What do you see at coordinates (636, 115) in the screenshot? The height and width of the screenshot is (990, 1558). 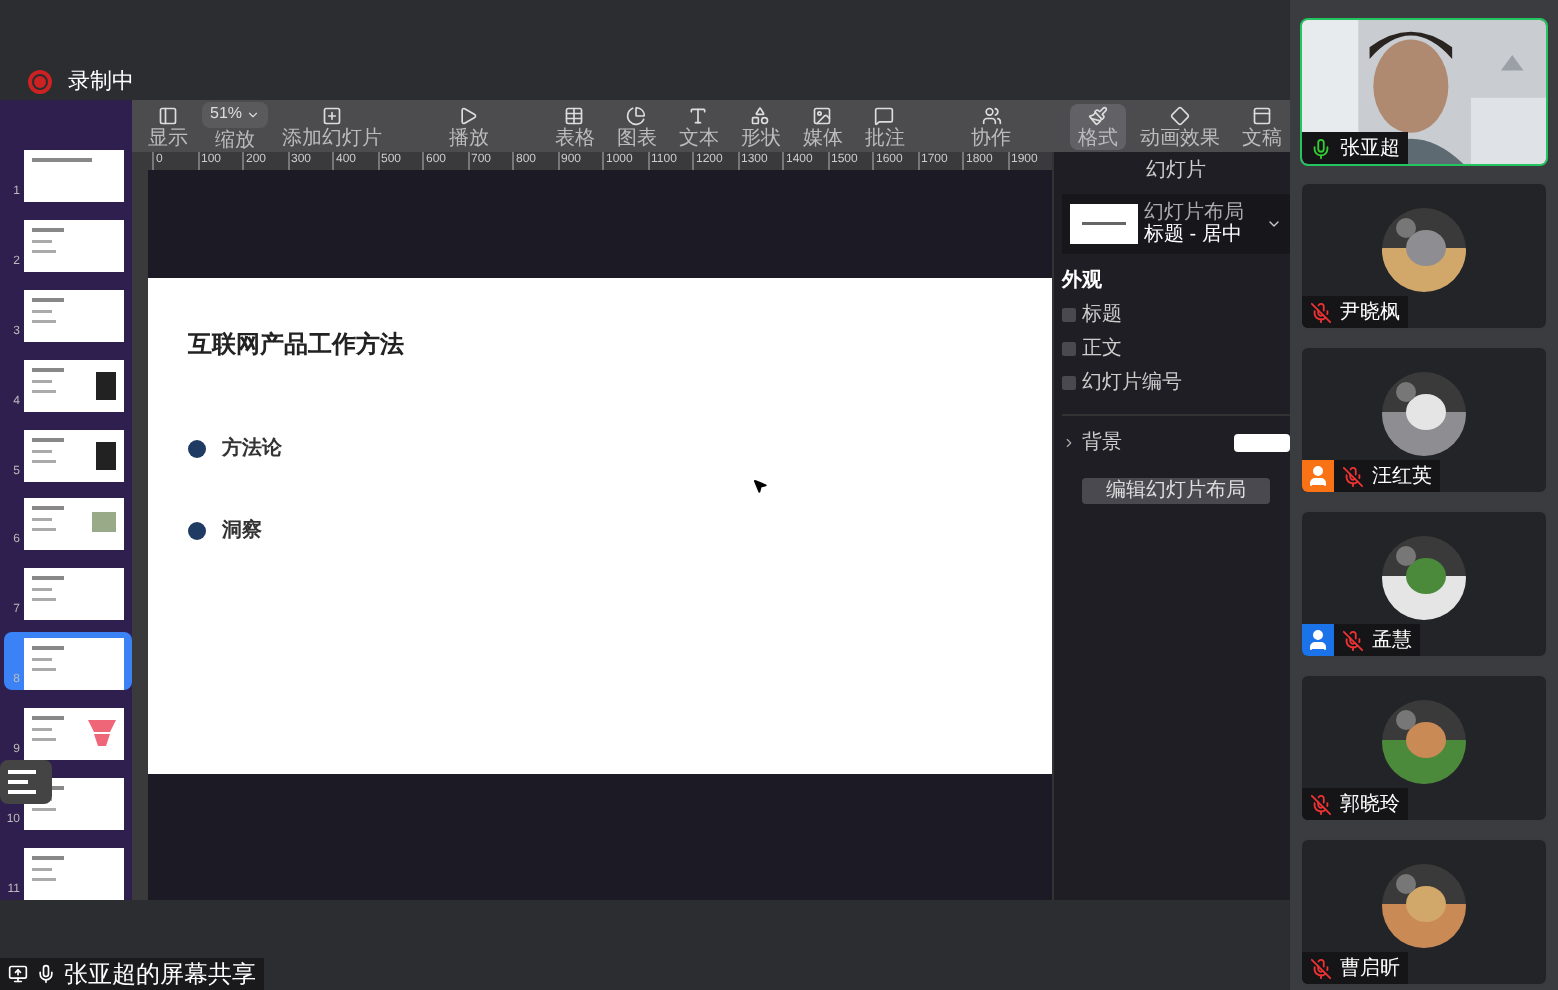 I see `chart-icon` at bounding box center [636, 115].